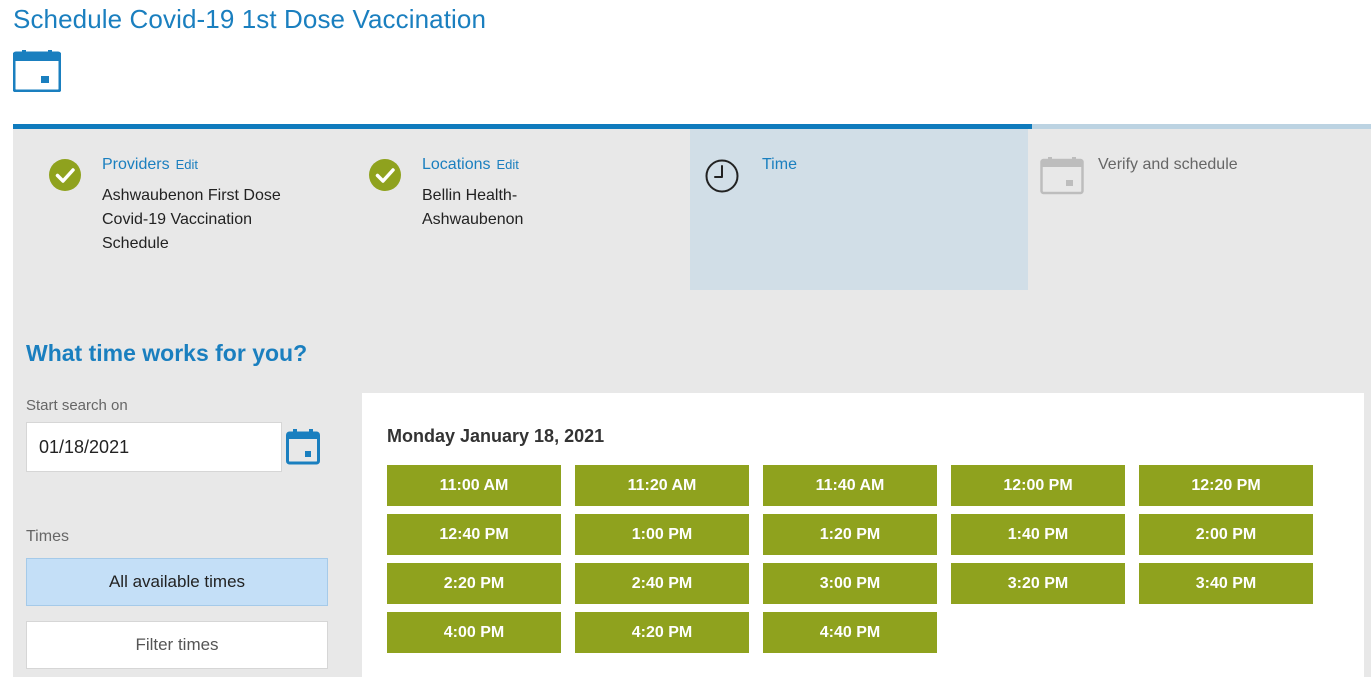 This screenshot has width=1371, height=677. I want to click on edit-locations-link: Edit, so click(508, 164).